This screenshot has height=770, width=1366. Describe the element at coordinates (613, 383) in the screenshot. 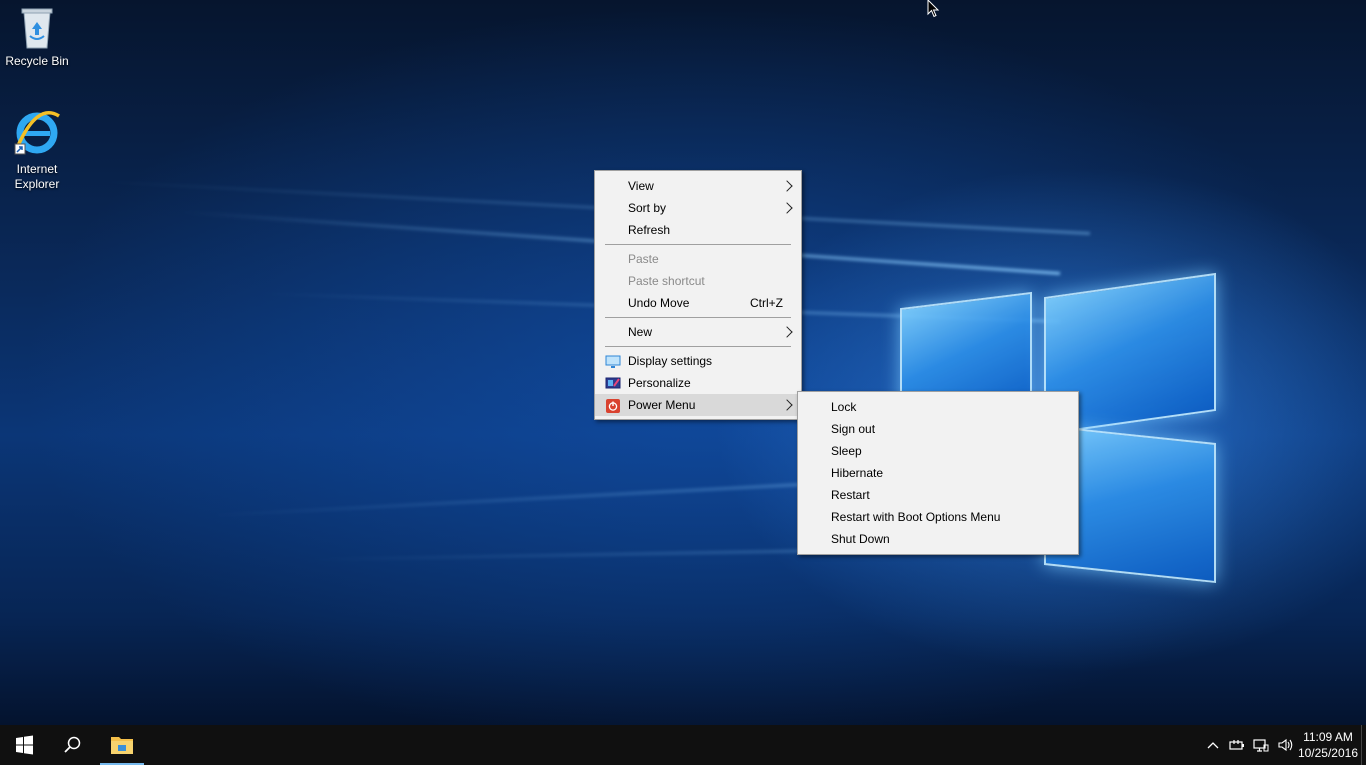

I see `personalize-icon` at that location.